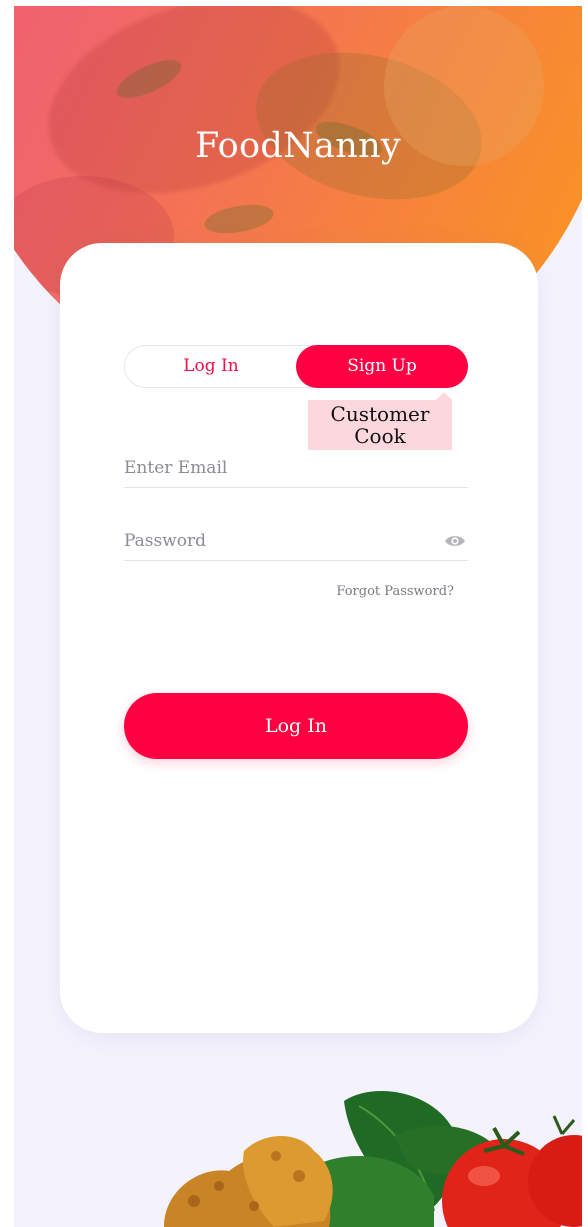 The height and width of the screenshot is (1227, 588). What do you see at coordinates (296, 726) in the screenshot?
I see `login-button: Log In` at bounding box center [296, 726].